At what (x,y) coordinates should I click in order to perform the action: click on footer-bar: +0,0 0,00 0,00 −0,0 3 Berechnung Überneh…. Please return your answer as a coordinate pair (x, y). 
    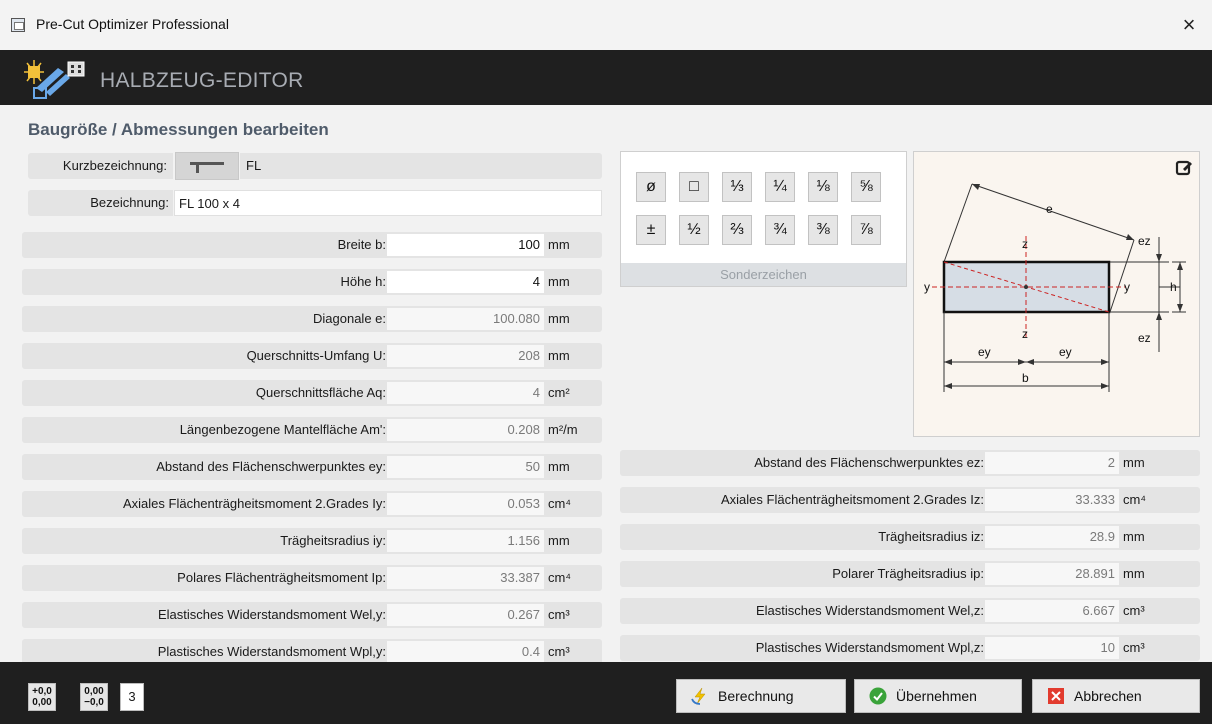
    Looking at the image, I should click on (606, 693).